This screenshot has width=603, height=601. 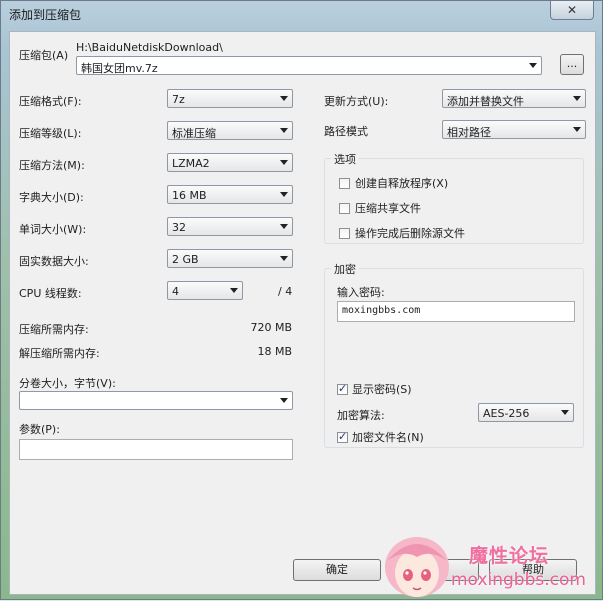 I want to click on volume-label: 分卷大小，字节(V):, so click(x=67, y=383).